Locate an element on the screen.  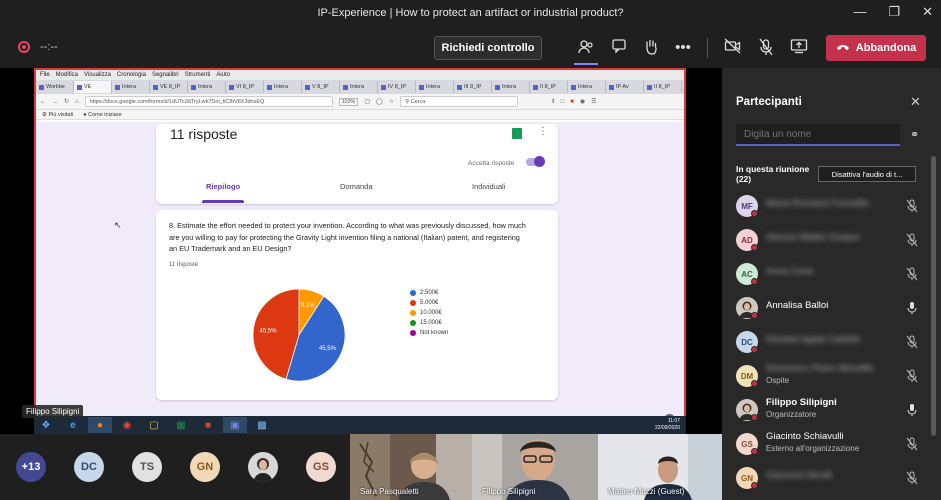
browser-tab: III 8_IP is located at coordinates (473, 87).